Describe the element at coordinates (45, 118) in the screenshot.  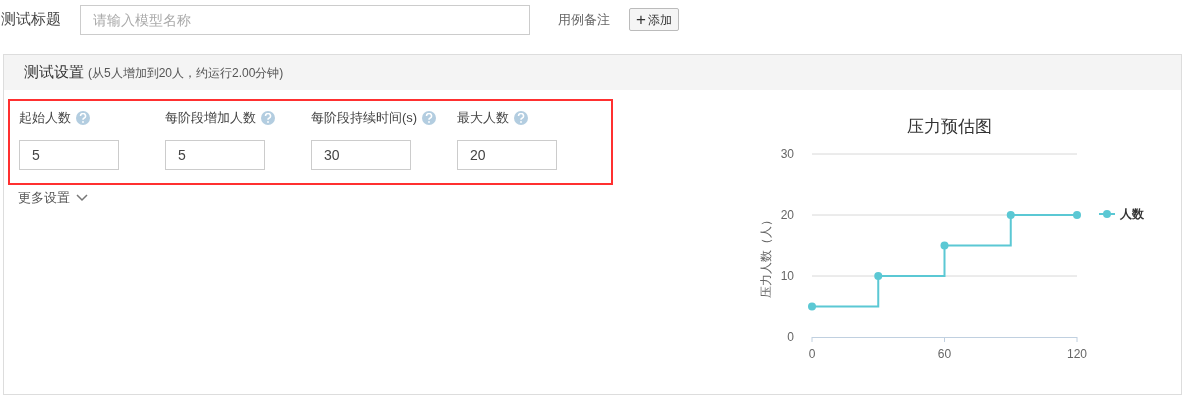
I see `field-label: 起始人数` at that location.